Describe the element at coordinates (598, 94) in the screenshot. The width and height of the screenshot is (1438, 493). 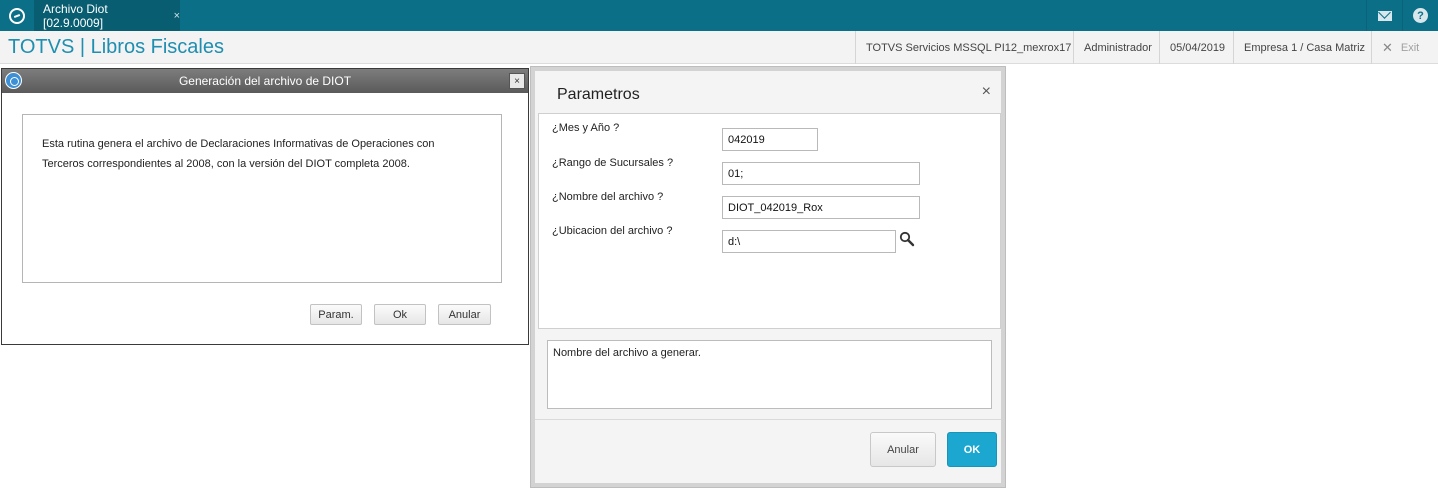
I see `parameters-title: Parametros` at that location.